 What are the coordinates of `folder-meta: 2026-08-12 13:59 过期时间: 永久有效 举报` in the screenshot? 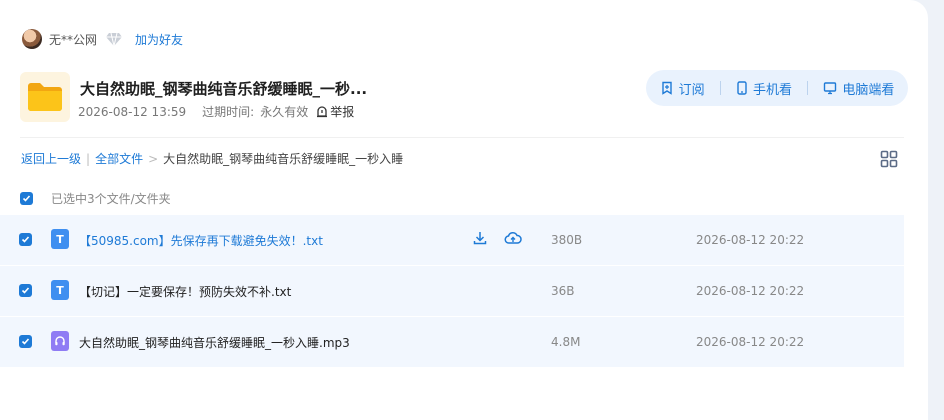 It's located at (216, 111).